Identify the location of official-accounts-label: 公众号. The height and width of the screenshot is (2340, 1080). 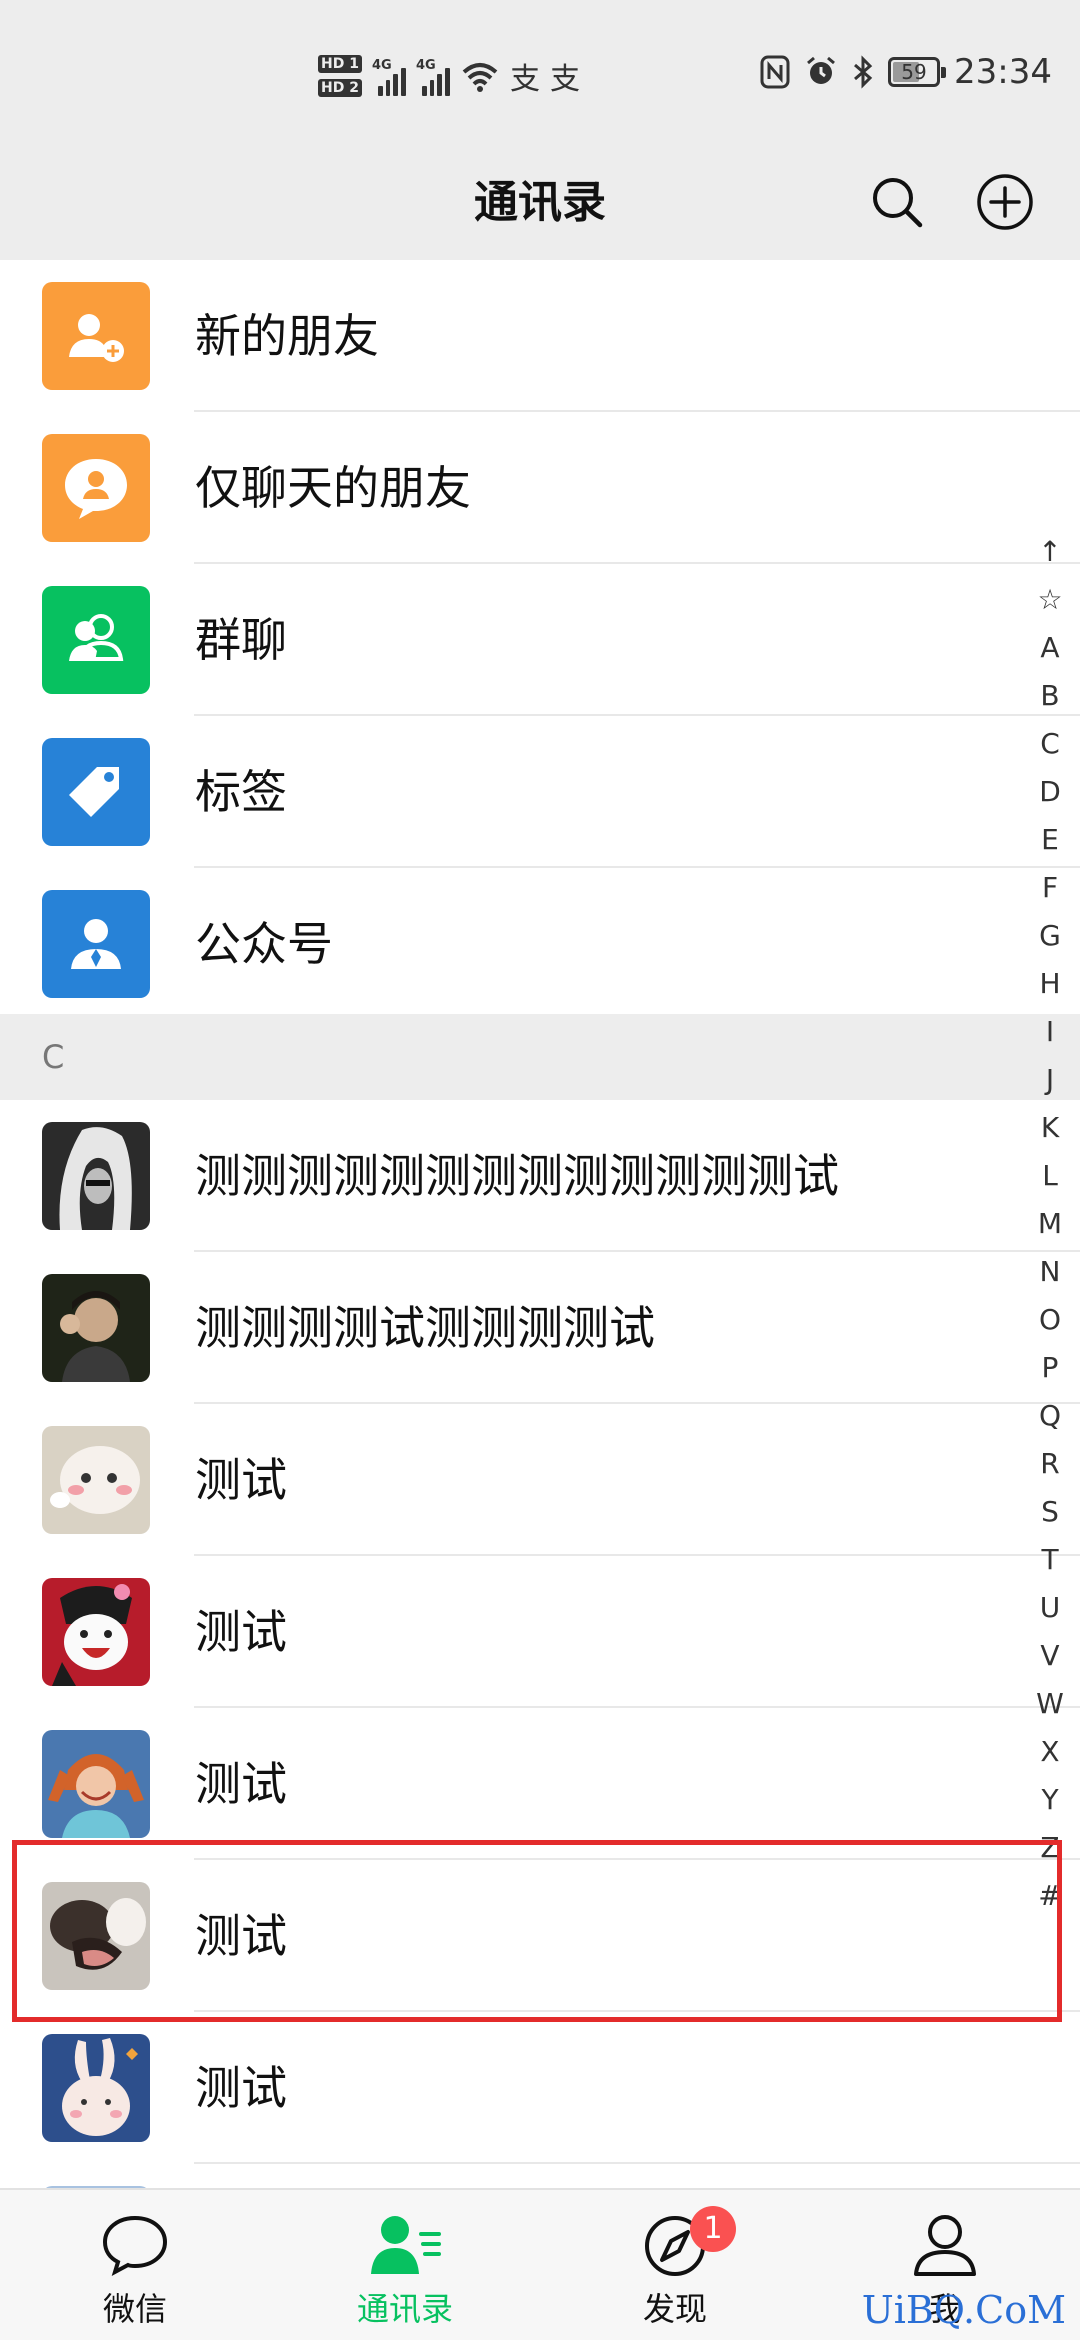
(264, 944).